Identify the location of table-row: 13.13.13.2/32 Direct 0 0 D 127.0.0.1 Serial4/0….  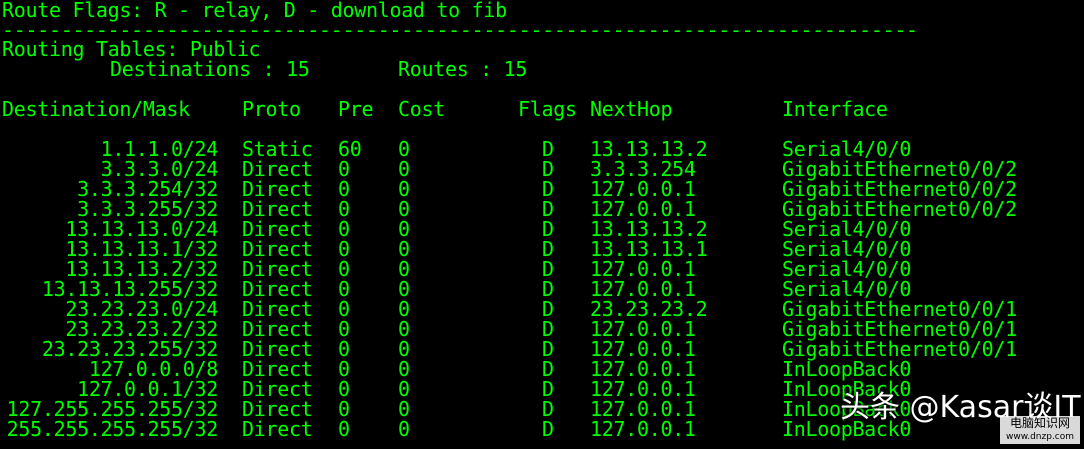
(542, 269).